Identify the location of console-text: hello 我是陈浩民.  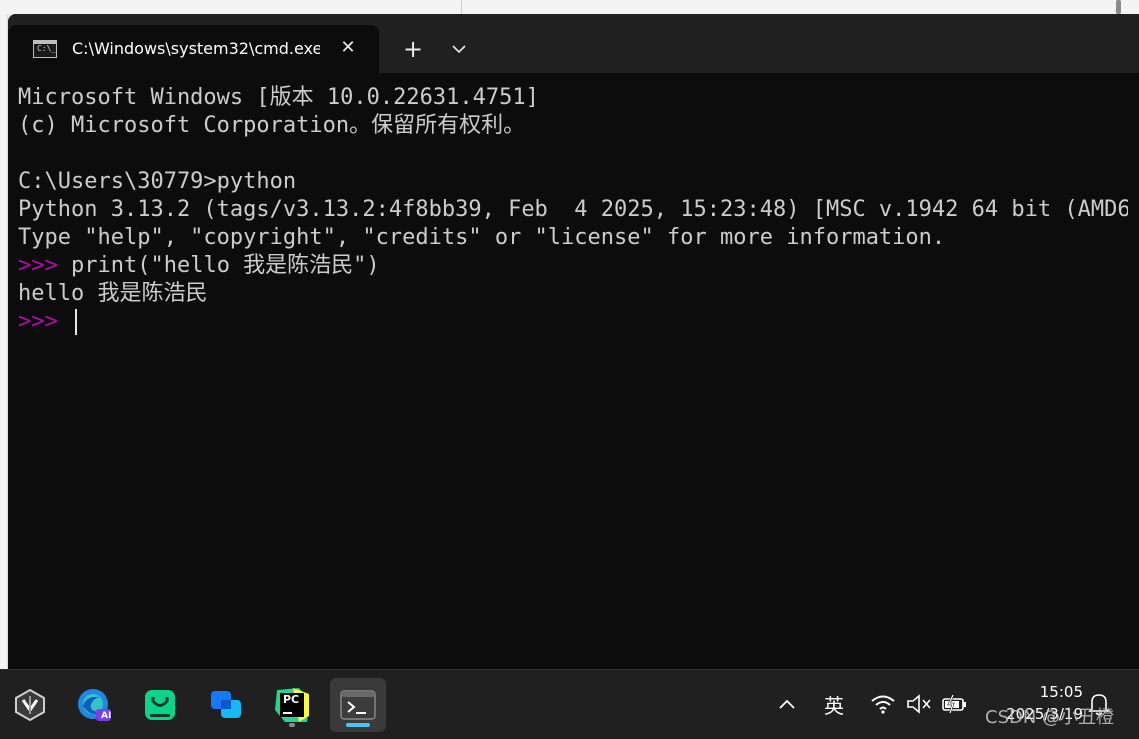
(113, 293).